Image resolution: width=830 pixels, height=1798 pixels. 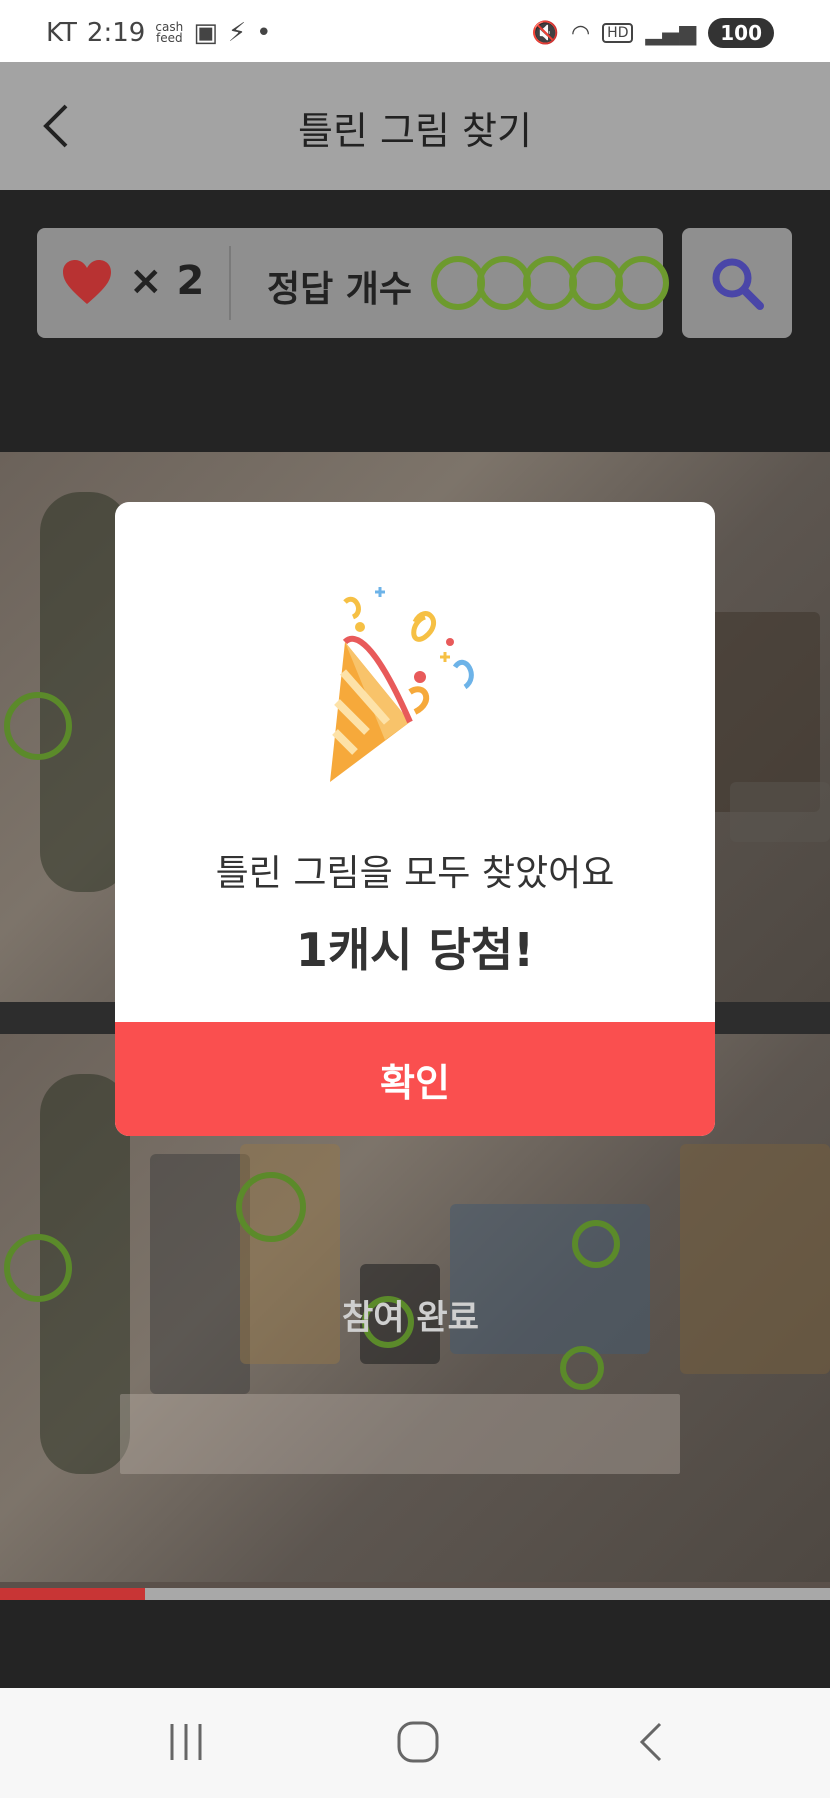 What do you see at coordinates (169, 32) in the screenshot?
I see `cashfeed-icon: cash feed` at bounding box center [169, 32].